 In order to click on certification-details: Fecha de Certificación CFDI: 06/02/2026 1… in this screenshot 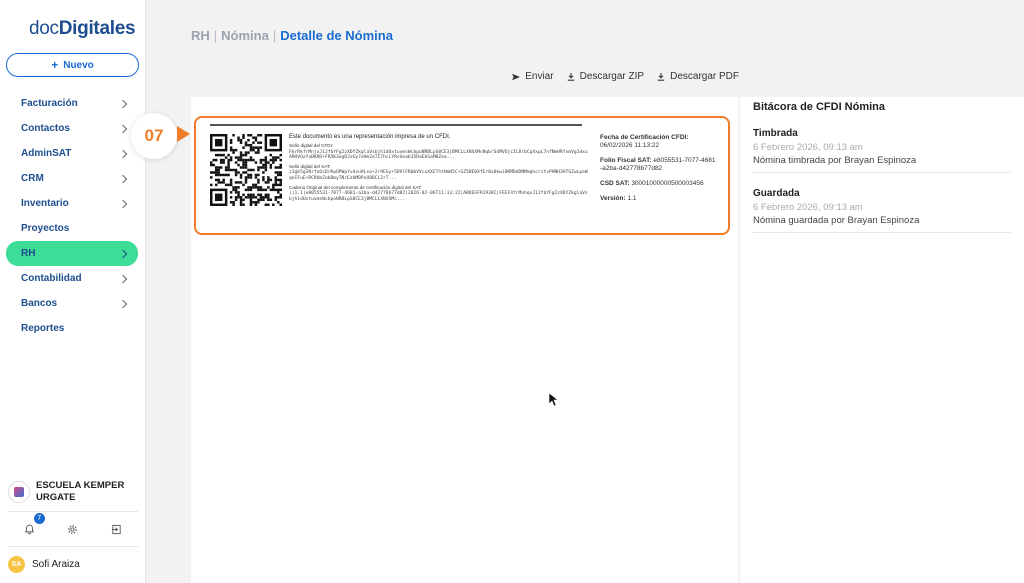, I will do `click(663, 172)`.